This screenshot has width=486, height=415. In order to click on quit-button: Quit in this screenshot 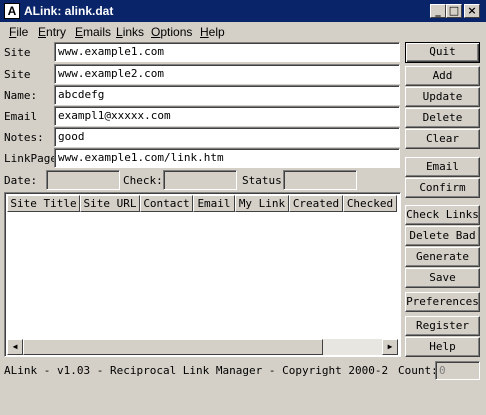, I will do `click(442, 52)`.